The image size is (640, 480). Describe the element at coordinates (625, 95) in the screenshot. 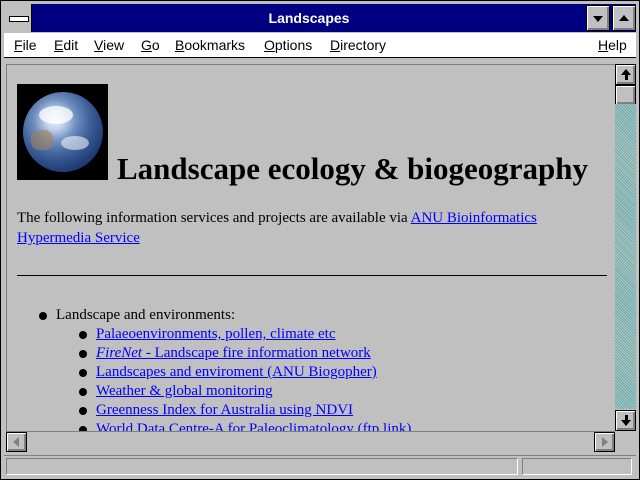

I see `scroll-thumb` at that location.